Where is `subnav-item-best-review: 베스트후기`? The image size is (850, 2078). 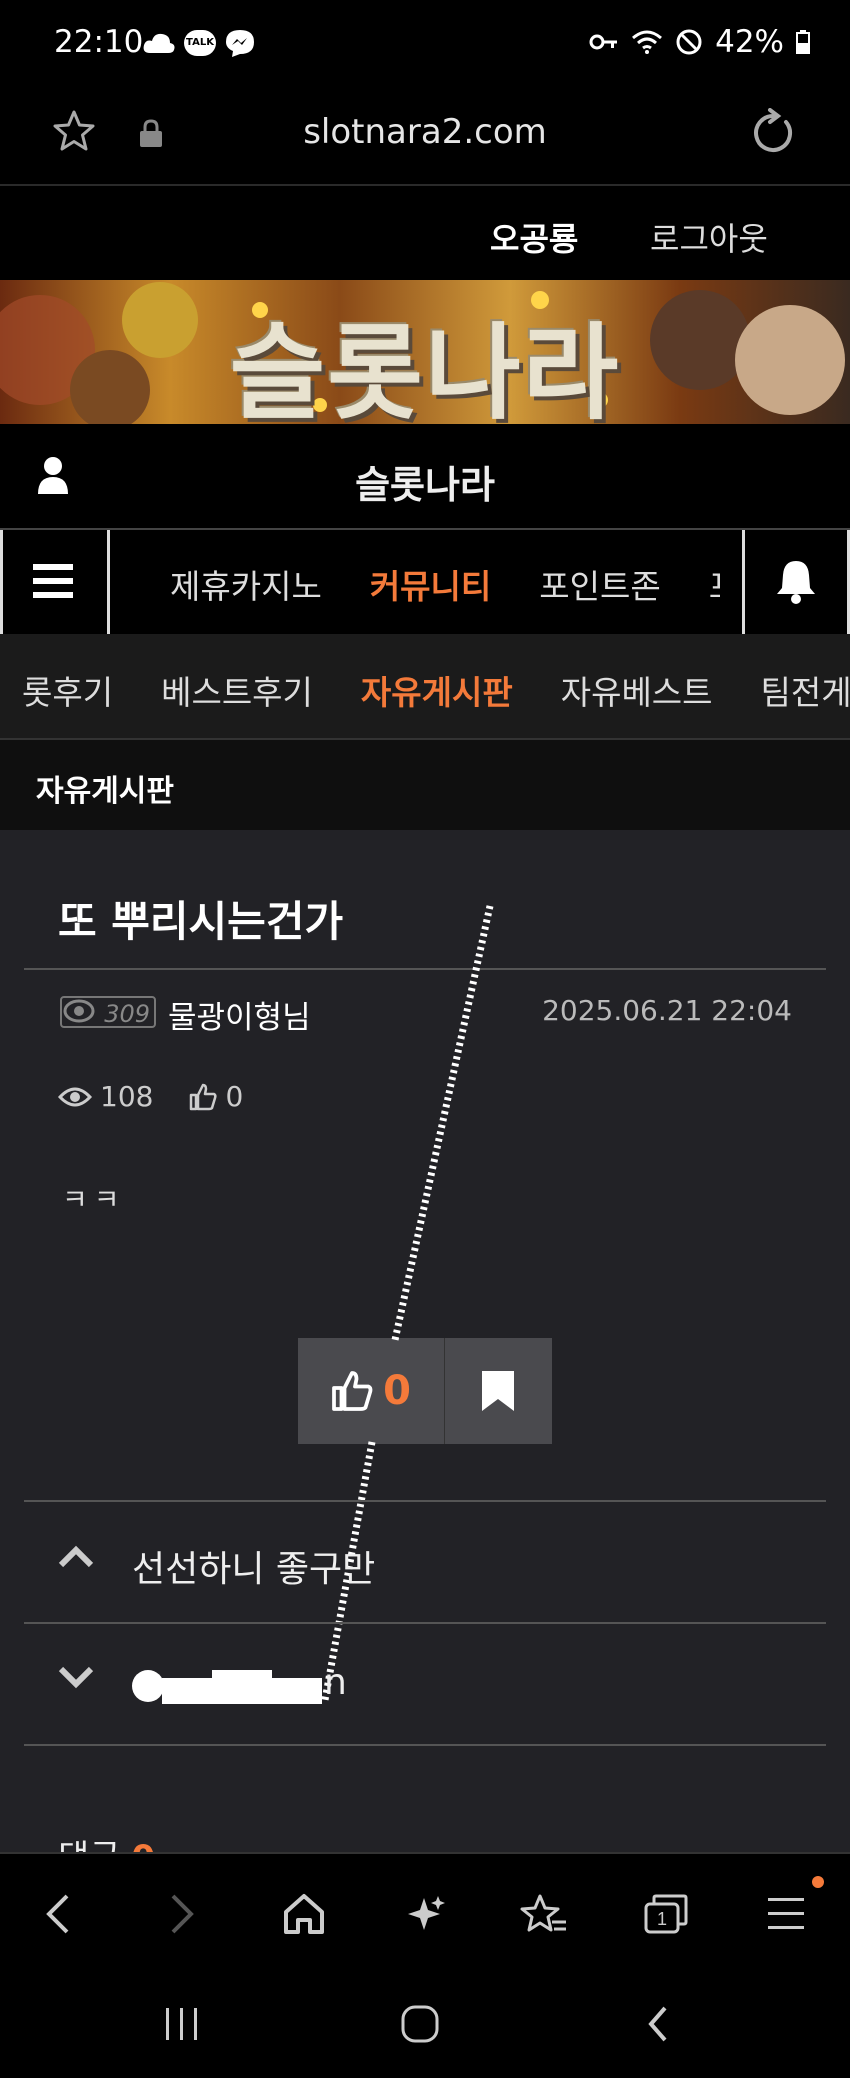 subnav-item-best-review: 베스트후기 is located at coordinates (237, 690).